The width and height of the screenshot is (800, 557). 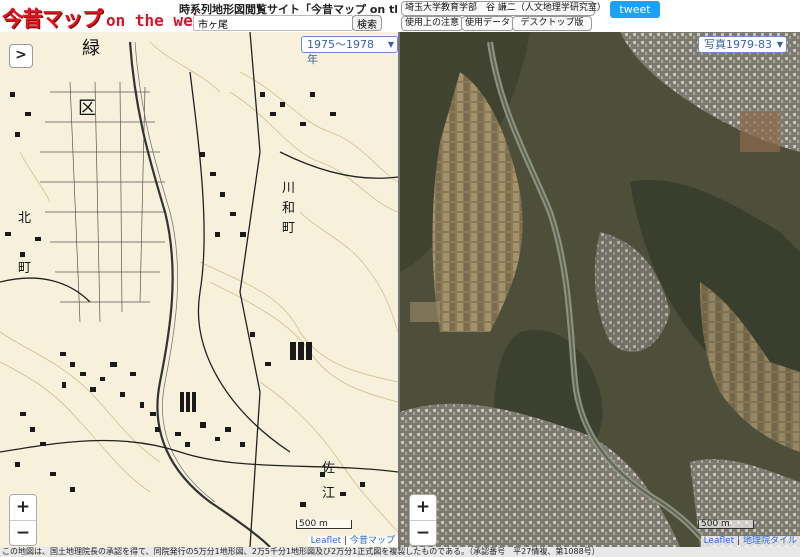 I want to click on era-select-left: 1975〜1978年 ▼, so click(x=349, y=51).